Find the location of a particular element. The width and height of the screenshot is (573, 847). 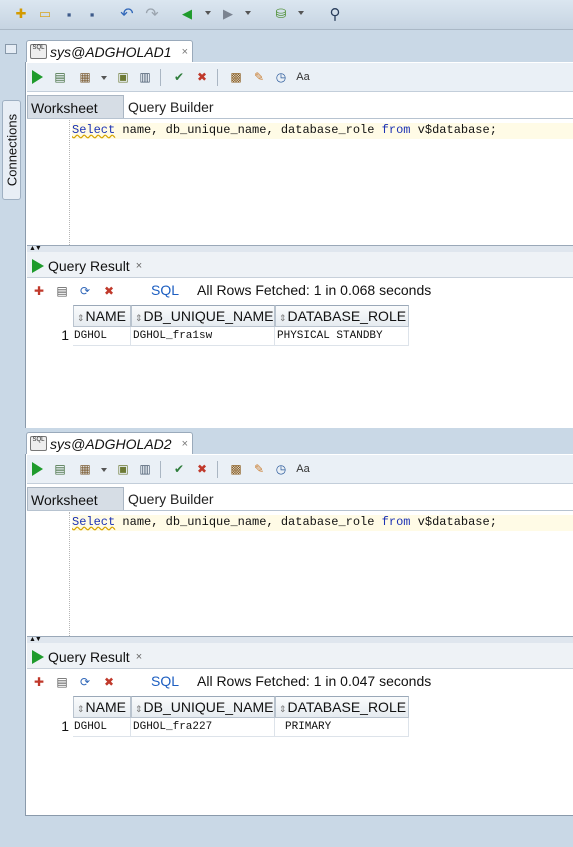

splitter-1: ▲▼ is located at coordinates (300, 248).